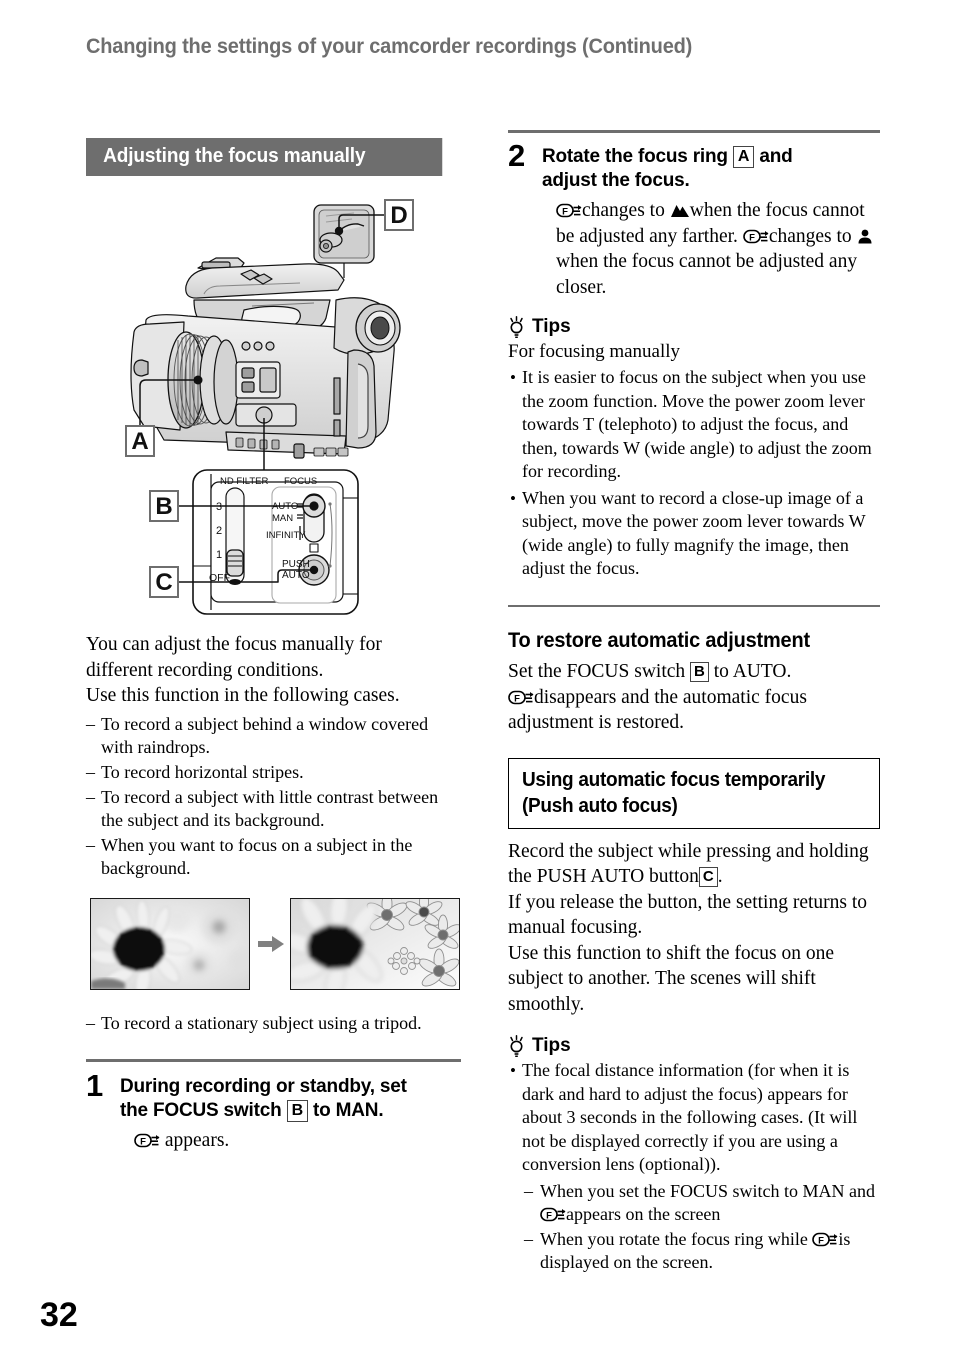 The width and height of the screenshot is (954, 1357). What do you see at coordinates (600, 805) in the screenshot?
I see `push-auto-heading-line2: (Push auto focus)` at bounding box center [600, 805].